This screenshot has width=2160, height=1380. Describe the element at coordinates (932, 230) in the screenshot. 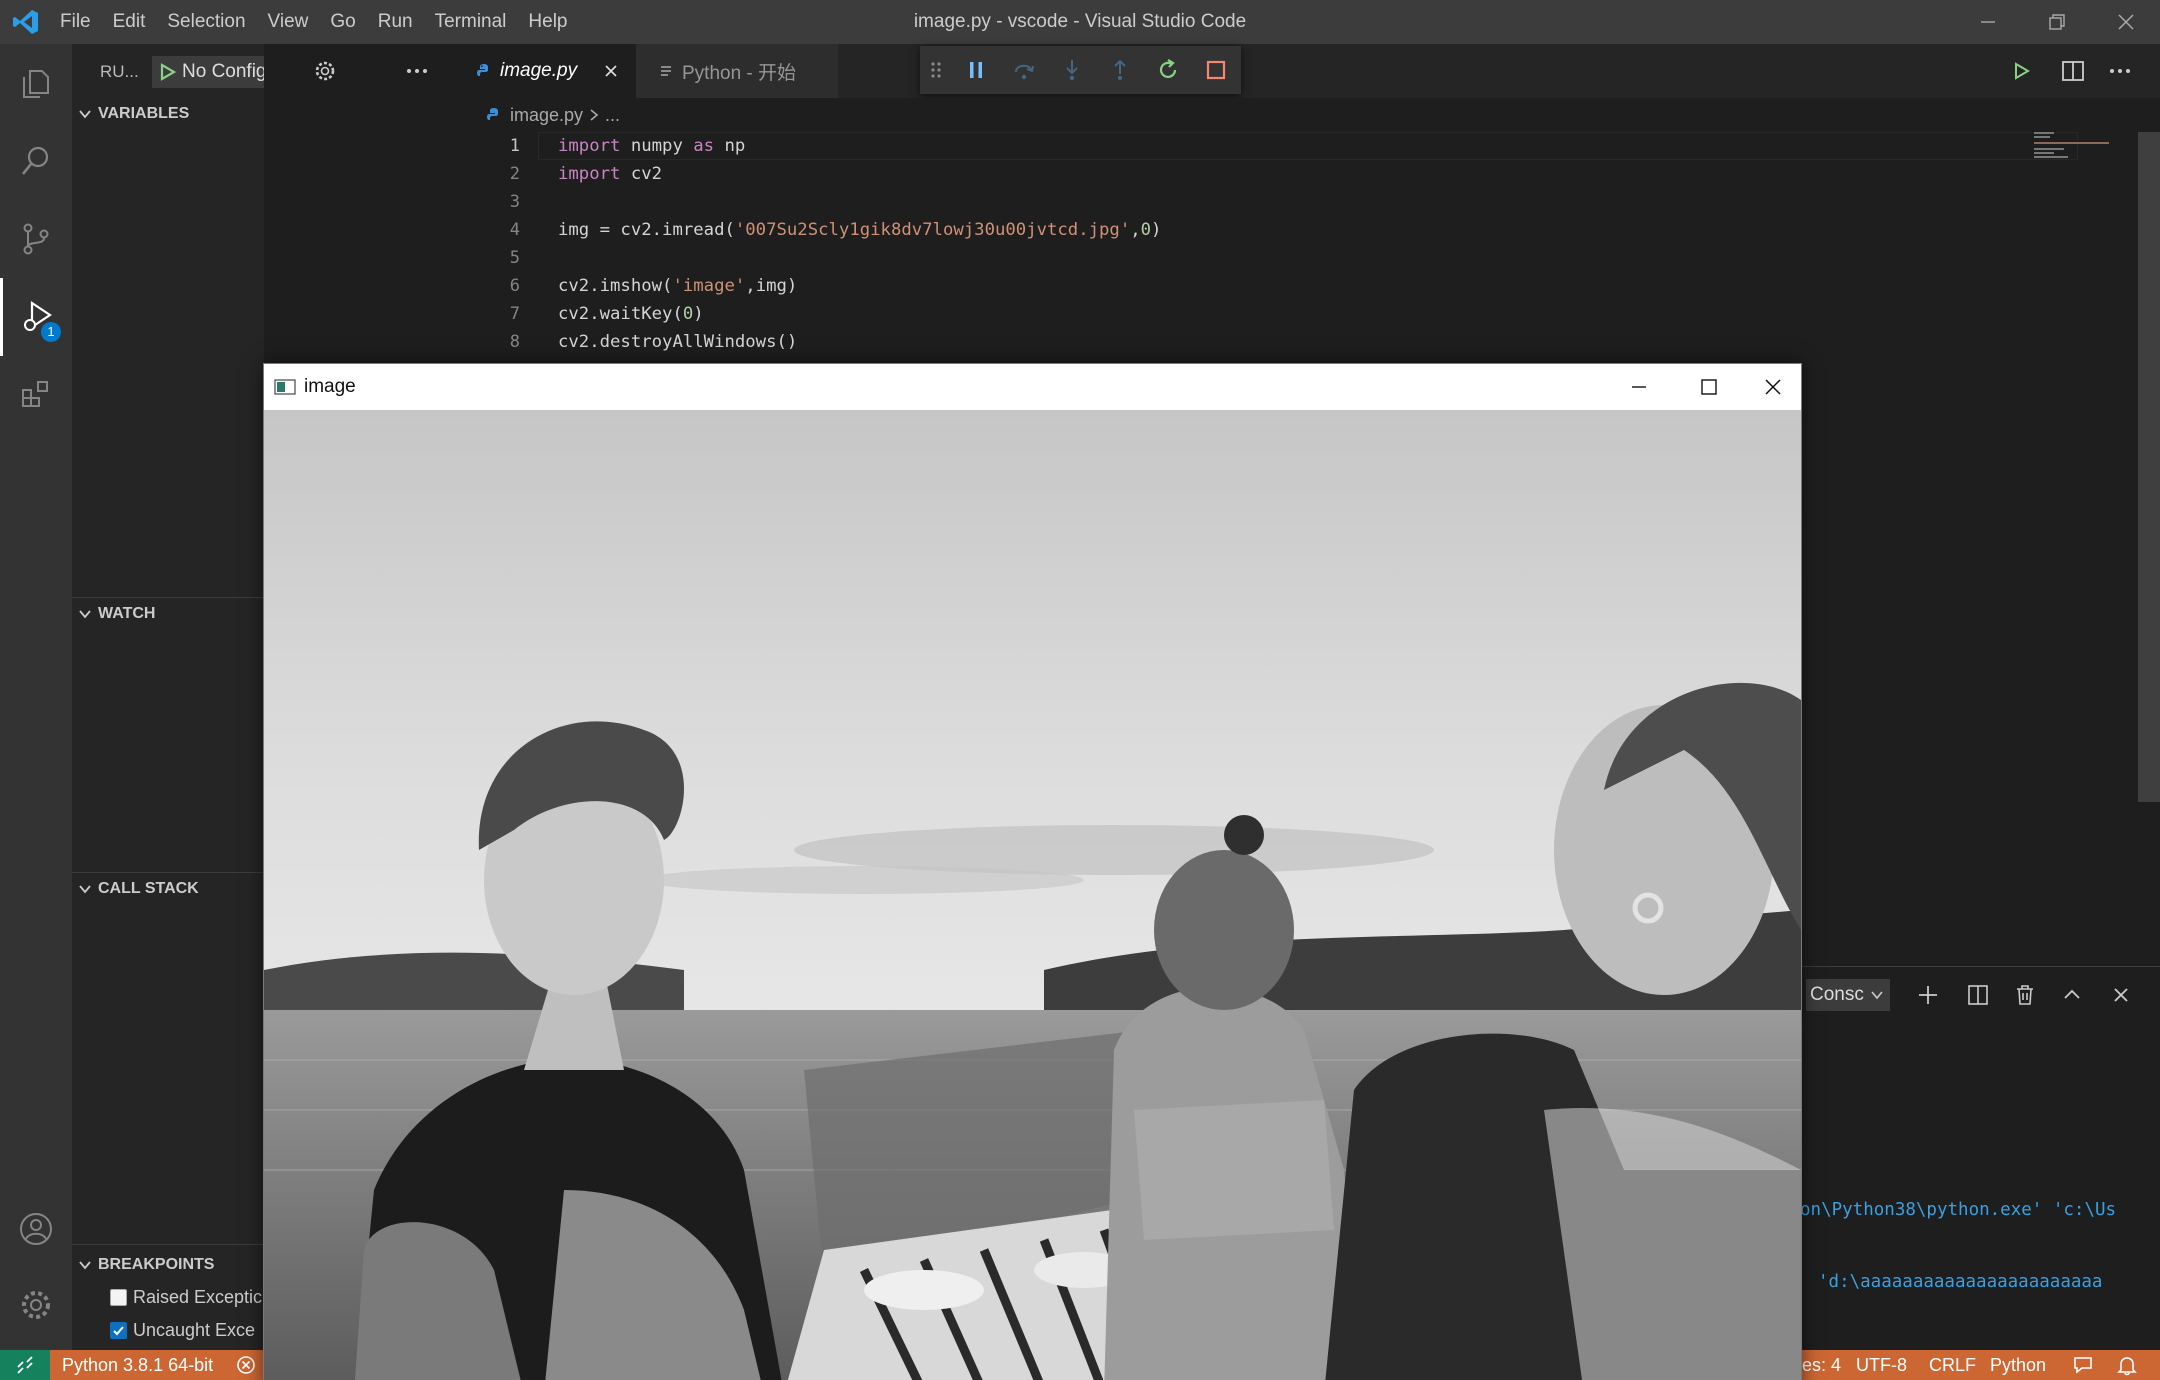

I see `code-token: '007Su2Scly1gik8dv7lowj30u00jvtcd.jpg'` at that location.